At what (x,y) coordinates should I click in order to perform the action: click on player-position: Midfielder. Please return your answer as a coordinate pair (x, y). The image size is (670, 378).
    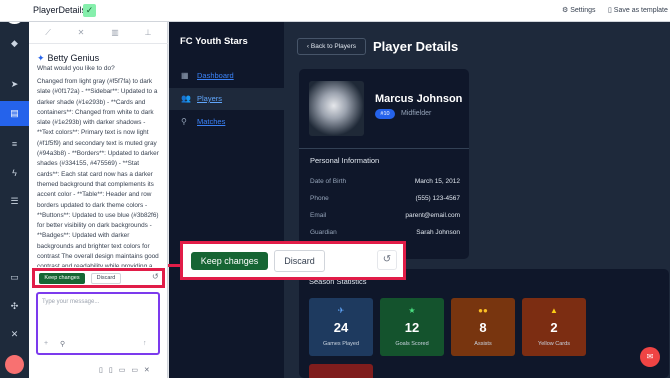
    Looking at the image, I should click on (416, 113).